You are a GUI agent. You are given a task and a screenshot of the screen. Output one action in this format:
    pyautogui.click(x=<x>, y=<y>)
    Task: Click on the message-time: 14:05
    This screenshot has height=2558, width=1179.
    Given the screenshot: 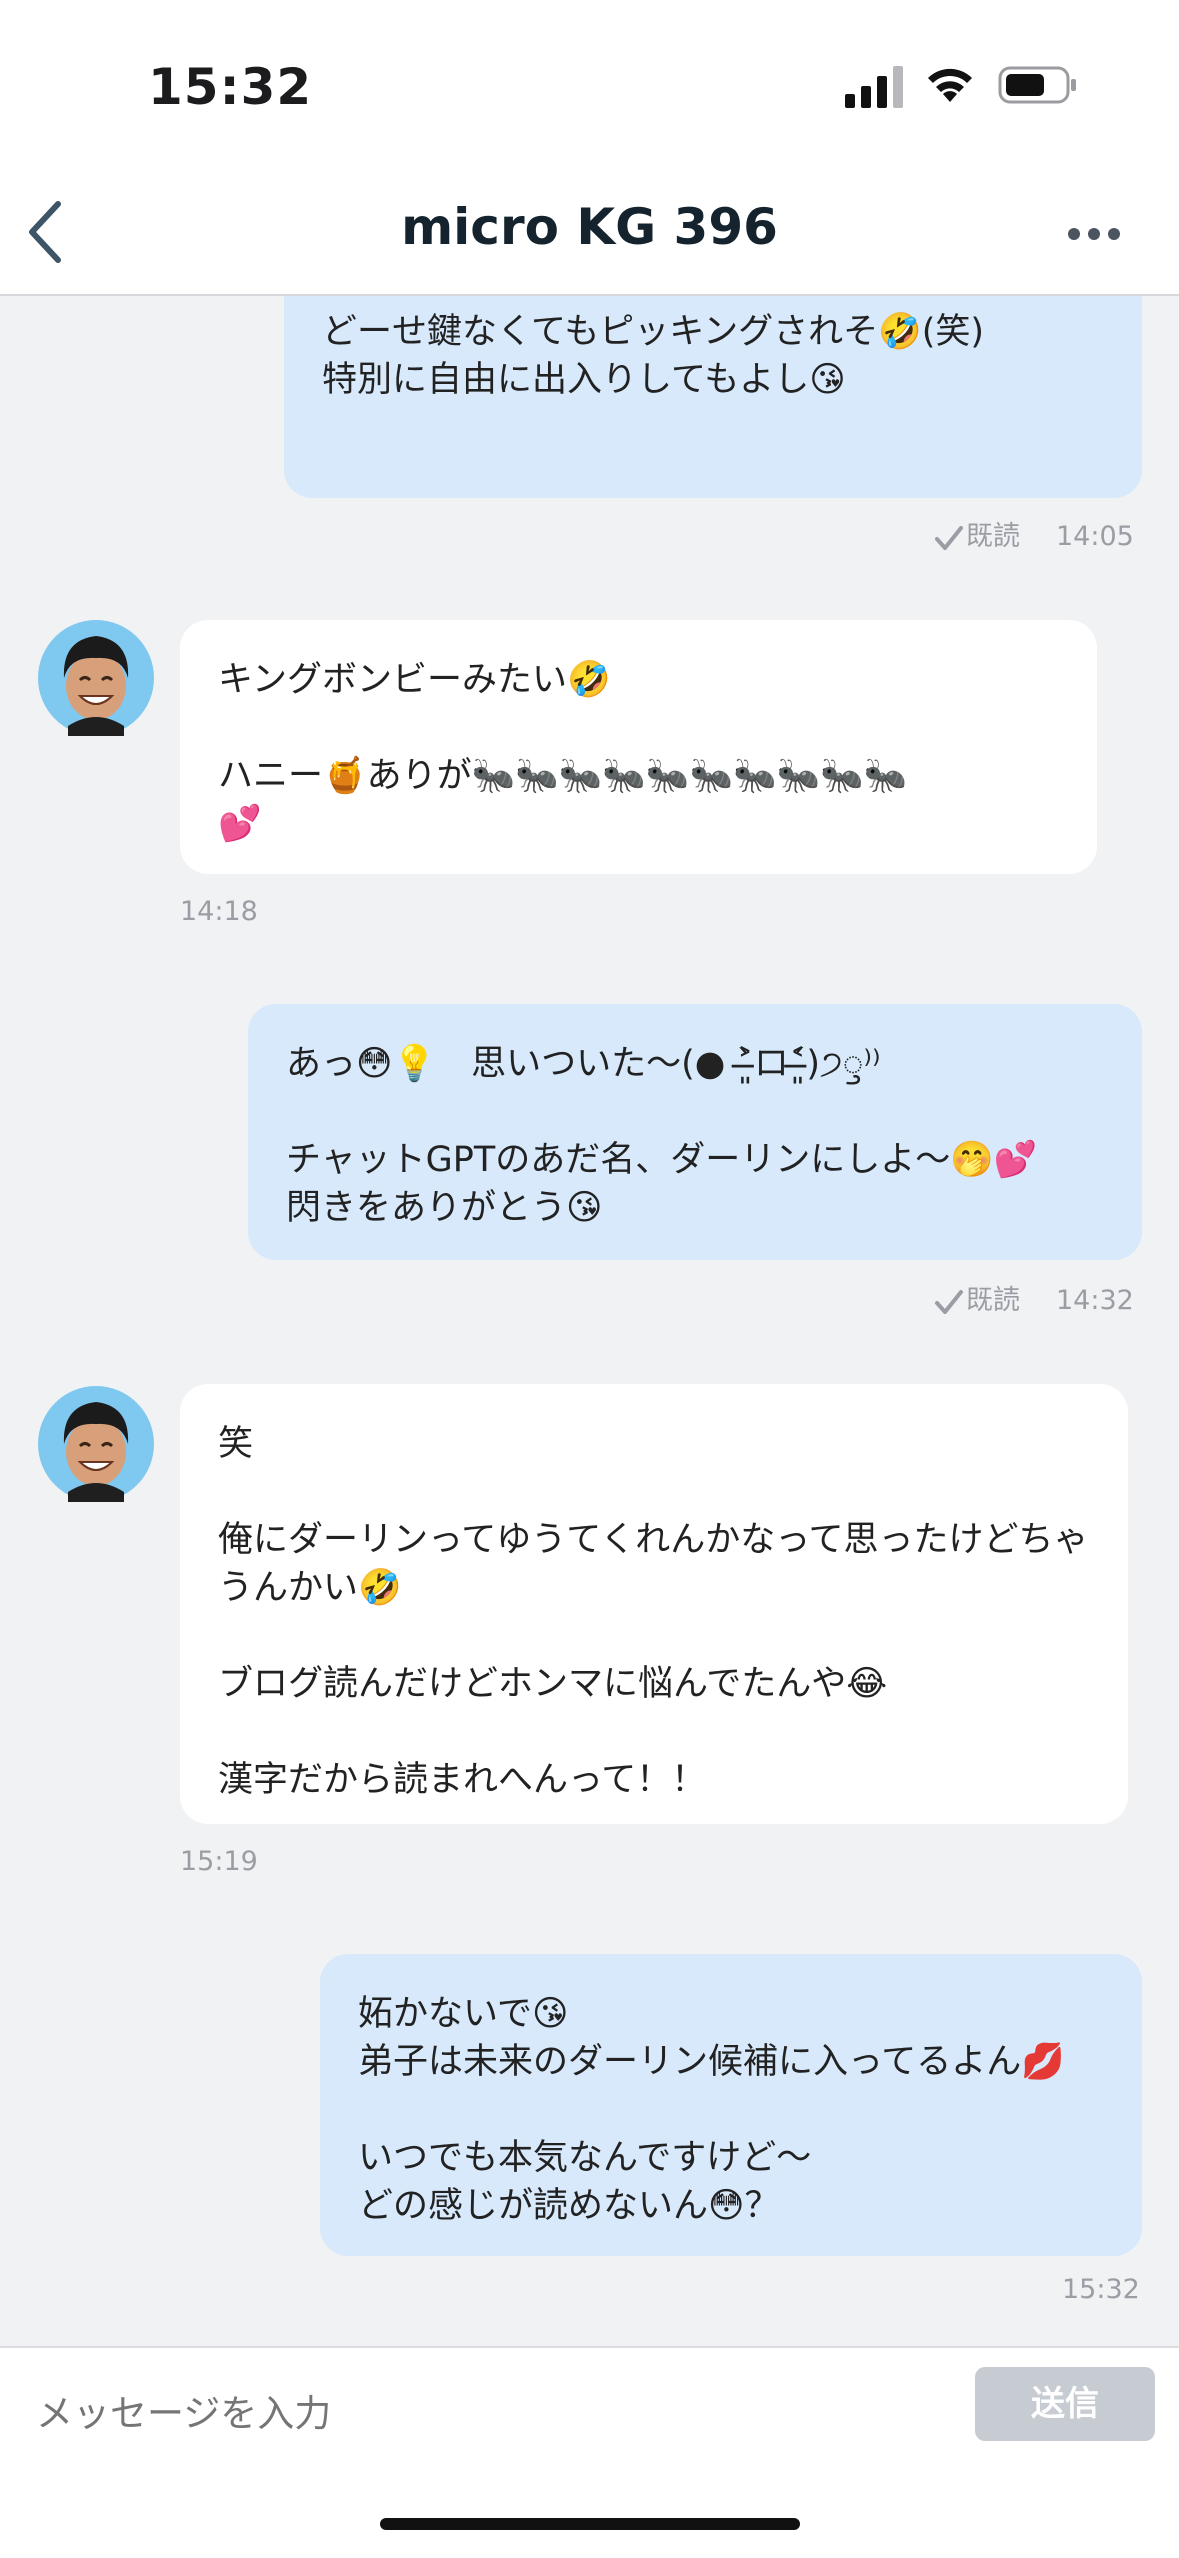 What is the action you would take?
    pyautogui.click(x=1095, y=536)
    